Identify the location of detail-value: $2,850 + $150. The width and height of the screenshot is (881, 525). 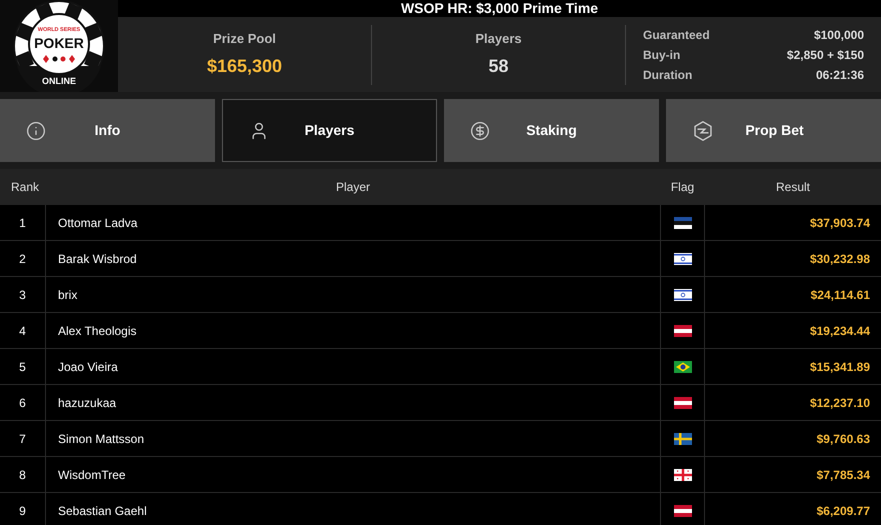
(825, 55).